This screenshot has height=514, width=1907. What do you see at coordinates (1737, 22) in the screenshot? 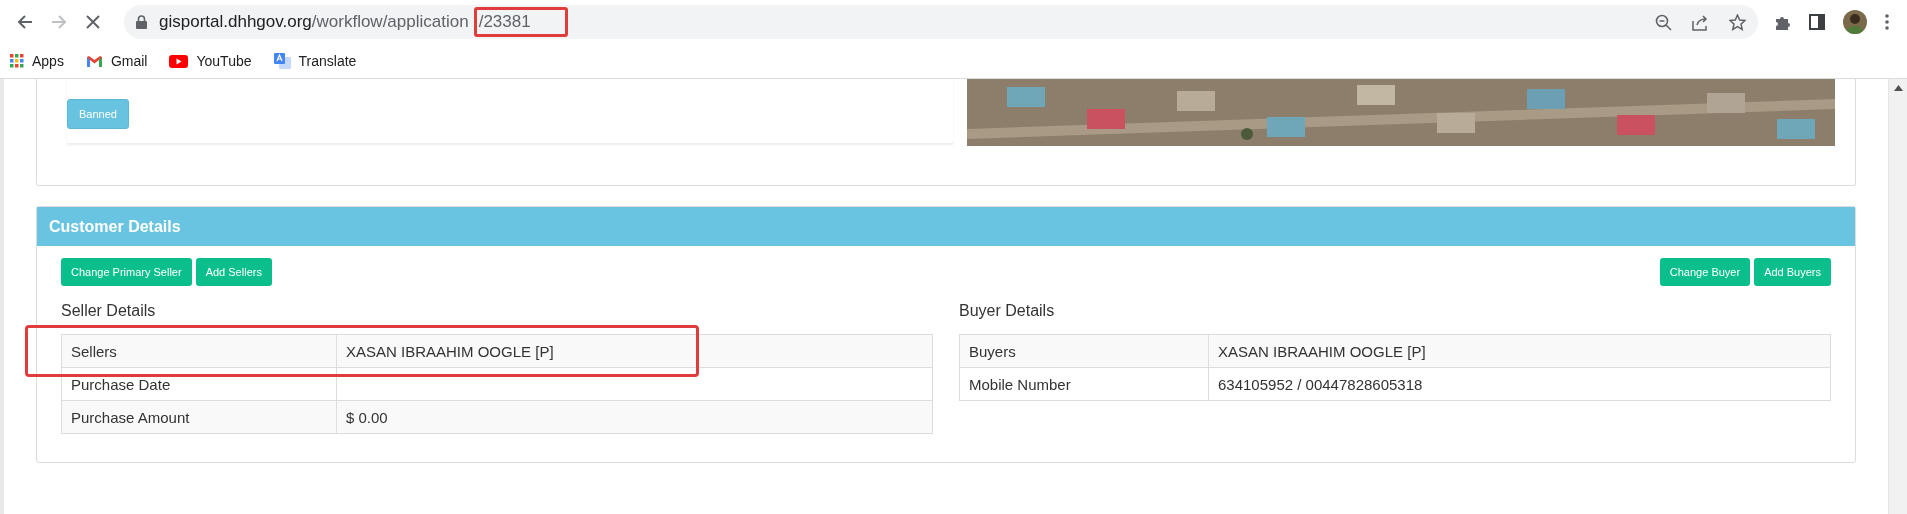
I see `star-icon` at bounding box center [1737, 22].